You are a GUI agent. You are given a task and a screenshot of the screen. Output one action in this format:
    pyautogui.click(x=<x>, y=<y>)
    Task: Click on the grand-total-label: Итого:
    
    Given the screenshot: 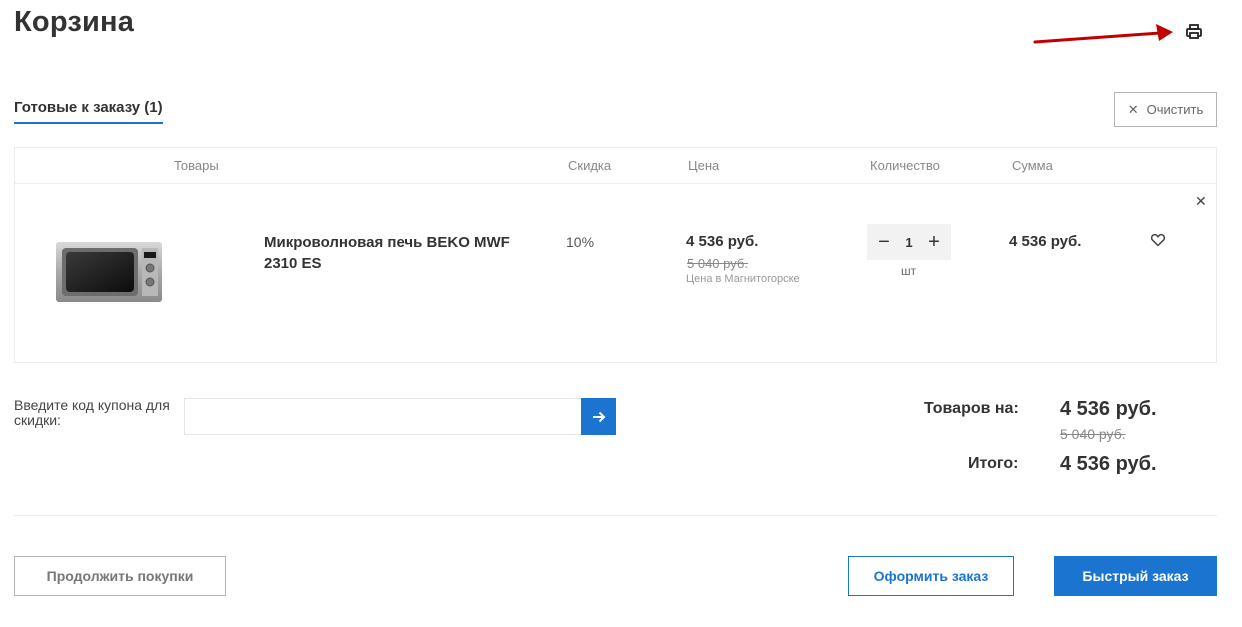 What is the action you would take?
    pyautogui.click(x=993, y=463)
    